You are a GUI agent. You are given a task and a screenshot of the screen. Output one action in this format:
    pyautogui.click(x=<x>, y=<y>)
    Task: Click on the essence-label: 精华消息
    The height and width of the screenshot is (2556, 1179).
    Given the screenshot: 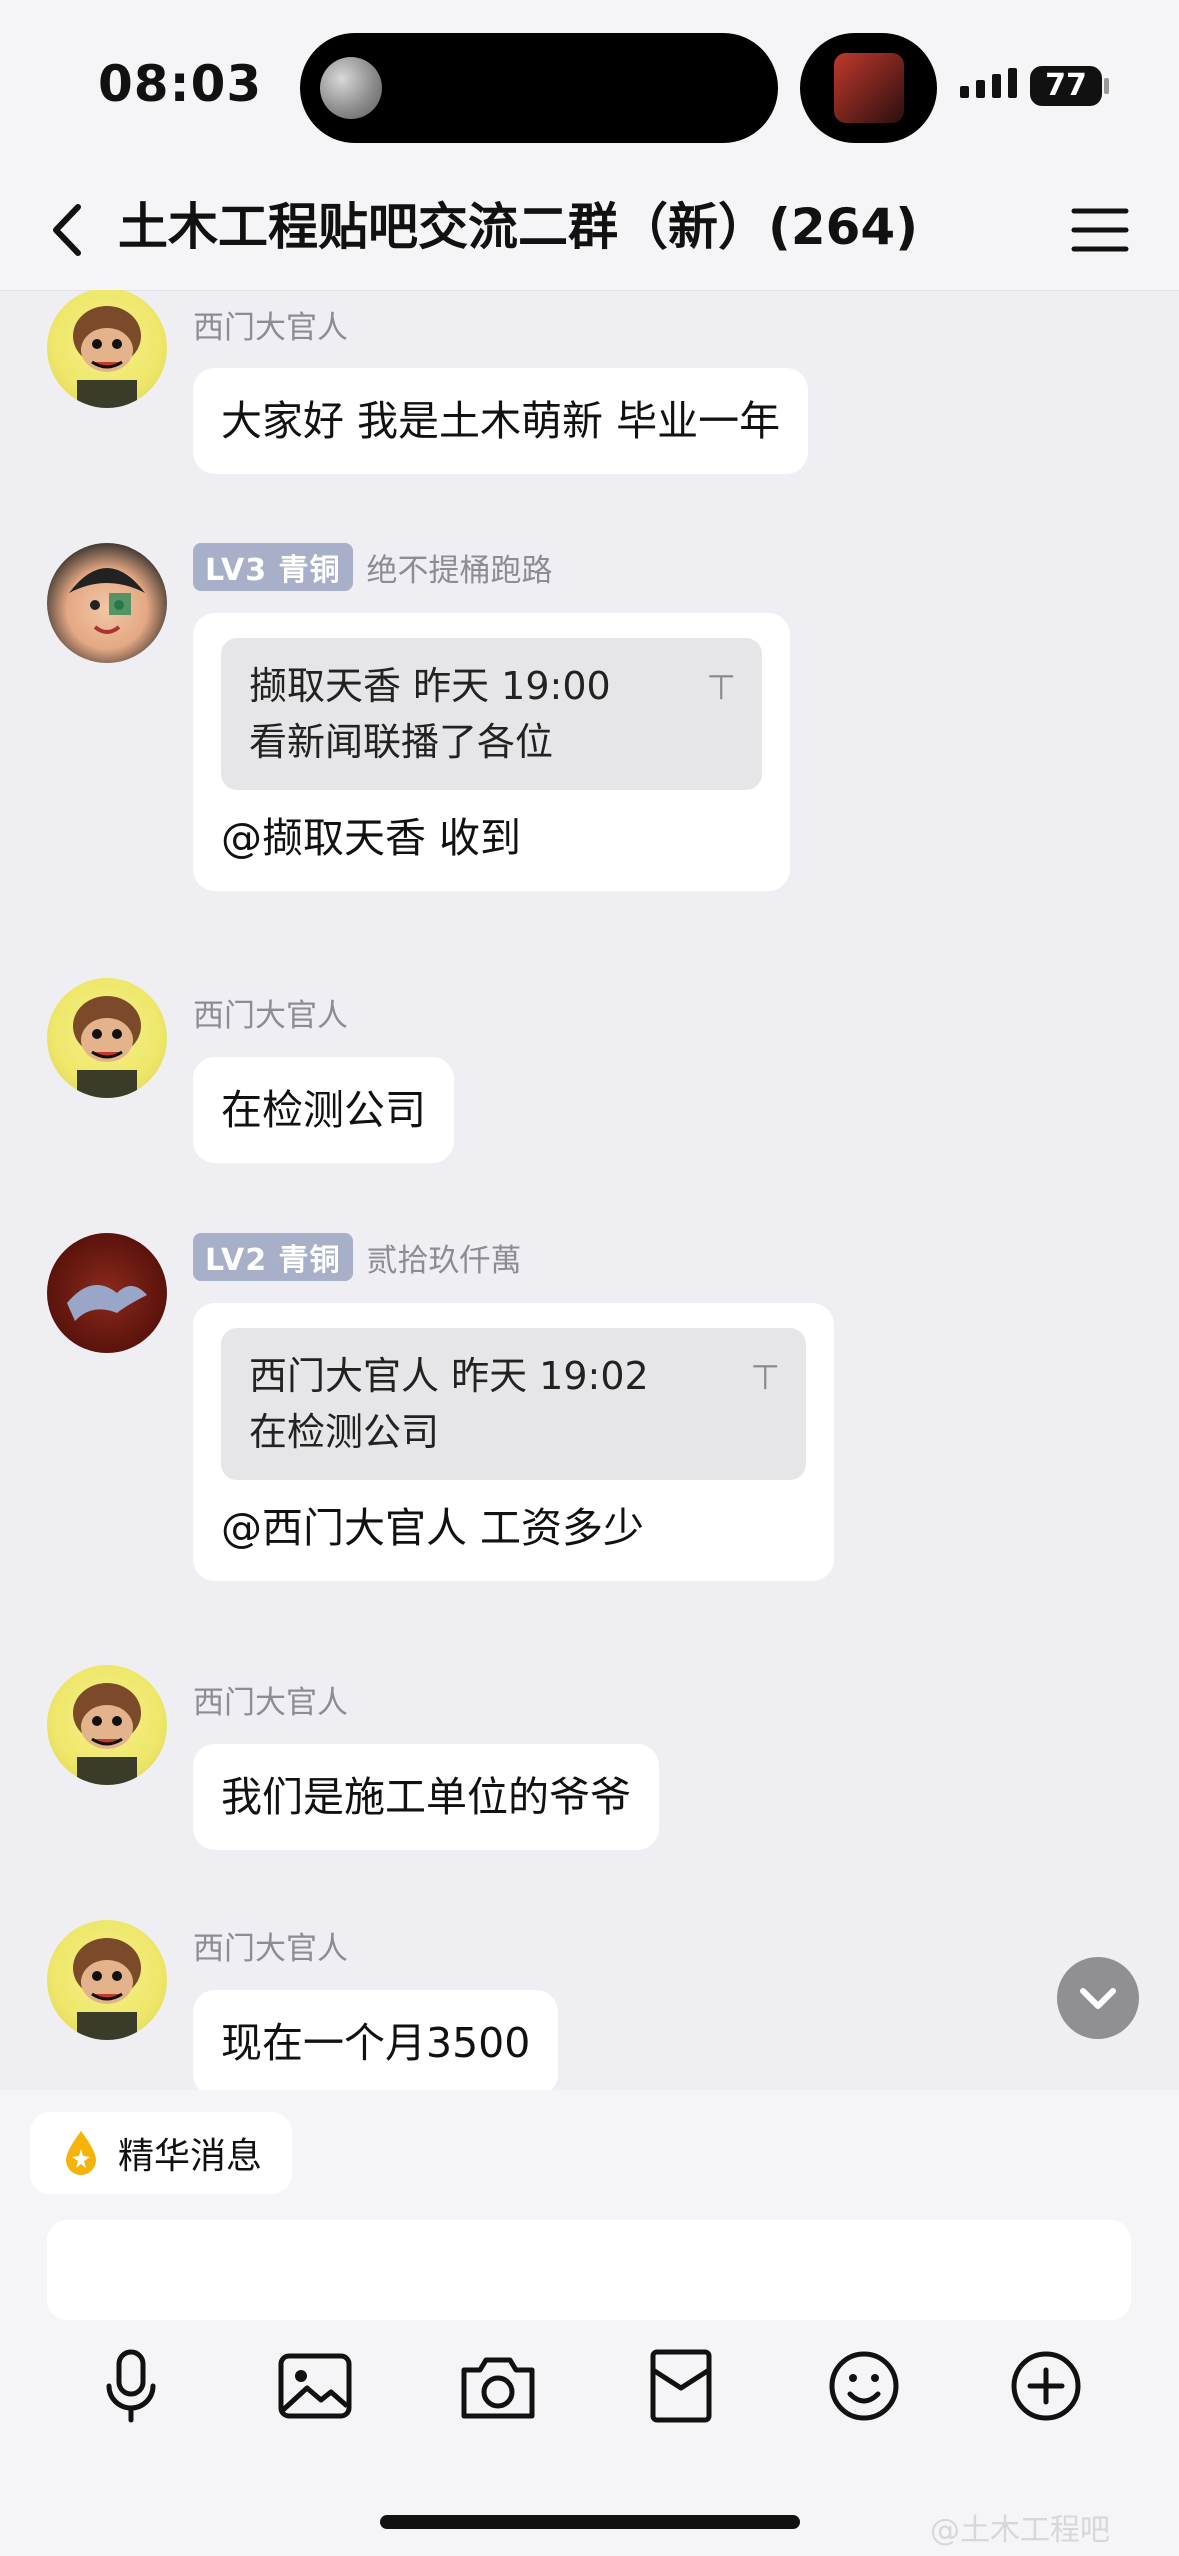 What is the action you would take?
    pyautogui.click(x=190, y=2156)
    